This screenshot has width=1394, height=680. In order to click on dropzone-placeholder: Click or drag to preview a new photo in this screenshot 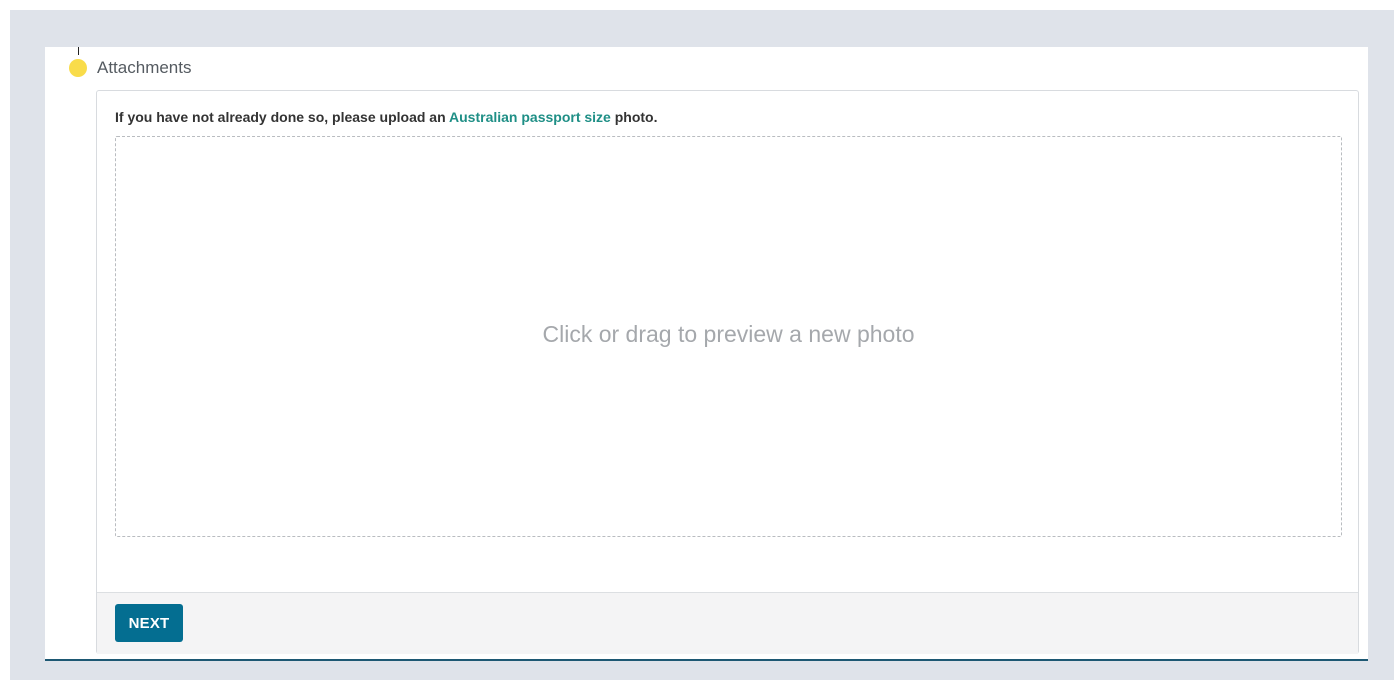, I will do `click(728, 334)`.